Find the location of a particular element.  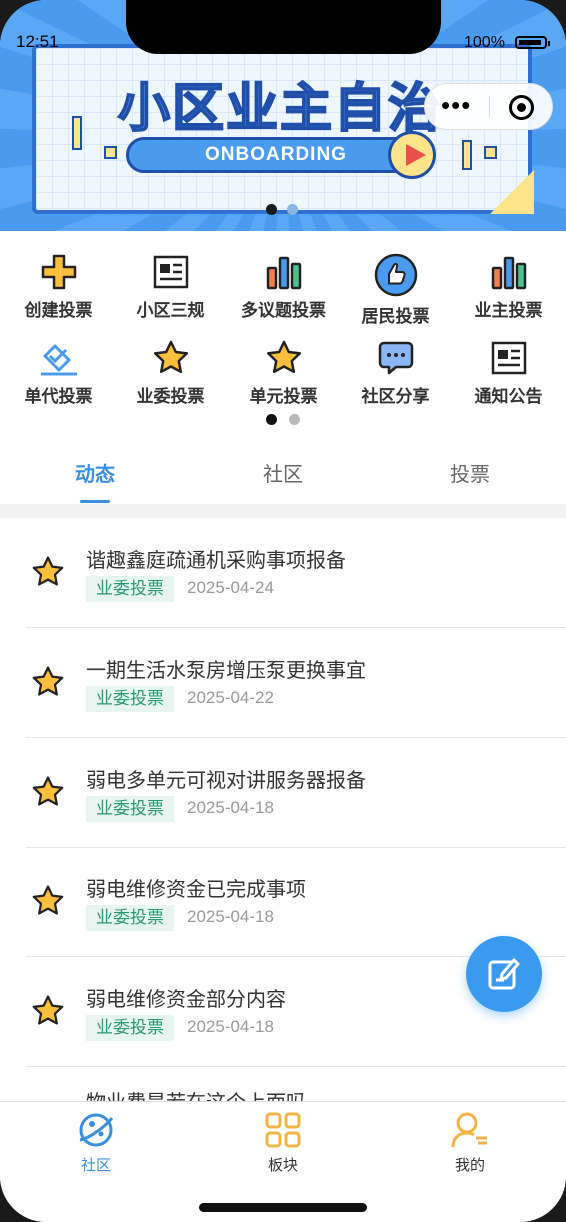

active-tab-indicator is located at coordinates (95, 501).